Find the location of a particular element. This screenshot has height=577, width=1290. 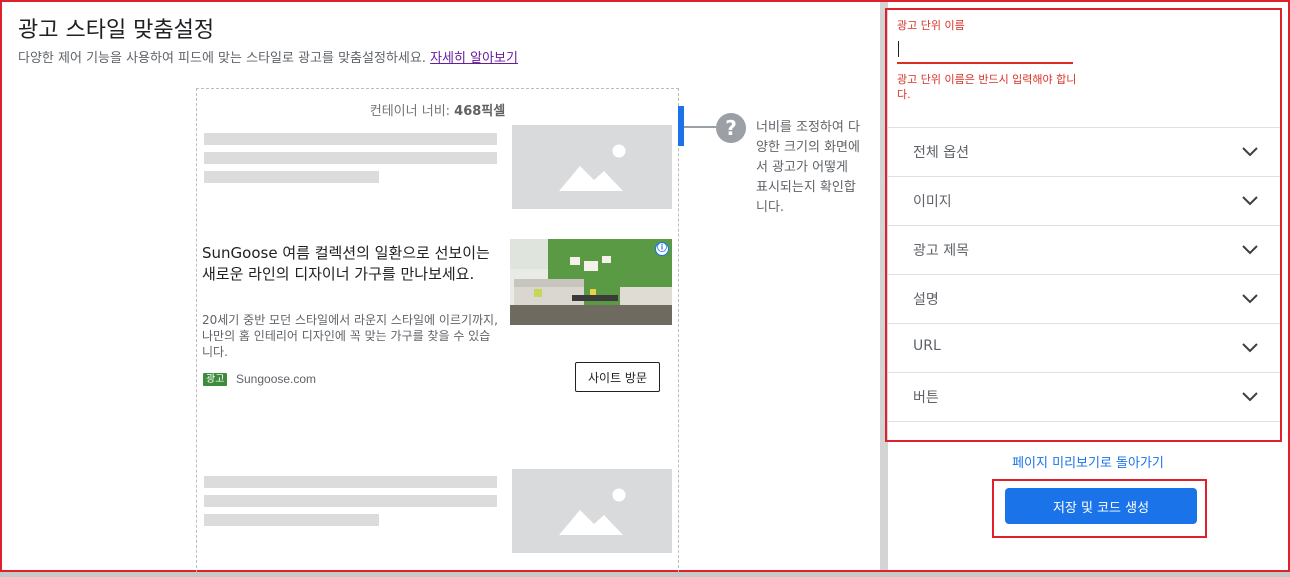

page-title: 광고 스타일 맞춤설정 is located at coordinates (116, 30).